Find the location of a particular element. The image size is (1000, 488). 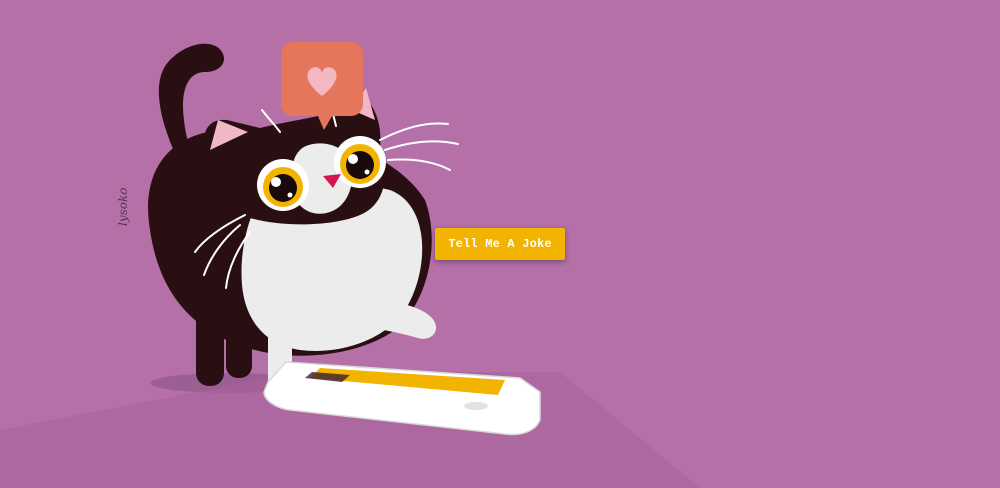

artist-signature: lysoko is located at coordinates (123, 207).